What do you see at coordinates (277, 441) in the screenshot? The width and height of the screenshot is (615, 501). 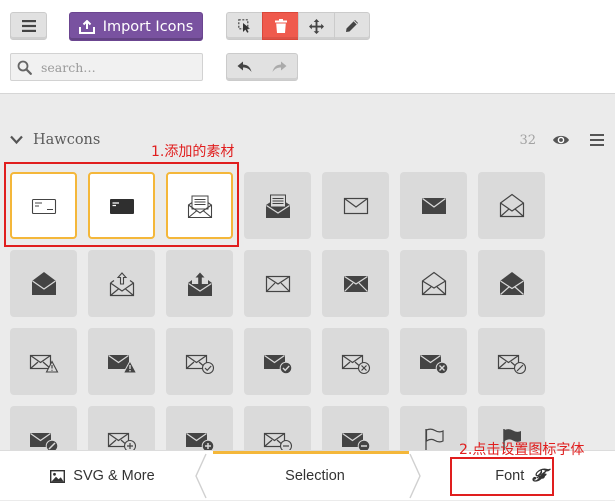 I see `envelope-minus-icon` at bounding box center [277, 441].